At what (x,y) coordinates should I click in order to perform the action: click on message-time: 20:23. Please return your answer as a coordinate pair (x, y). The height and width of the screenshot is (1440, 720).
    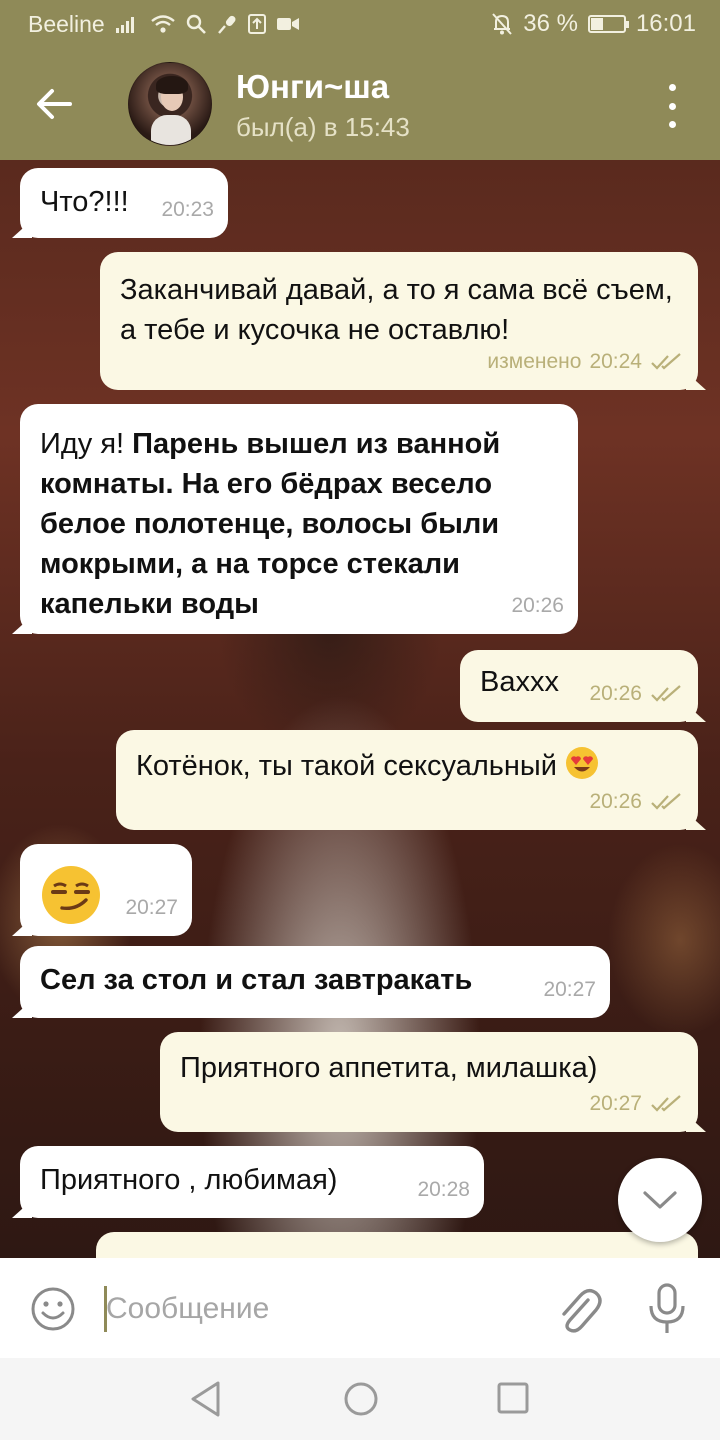
    Looking at the image, I should click on (187, 209).